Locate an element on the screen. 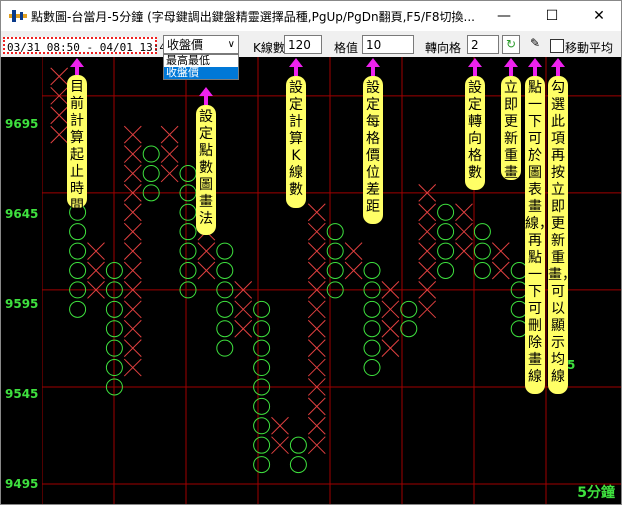  callout-moving-avg: 勾選此項再按立即更新重畫，可以顯示均線 is located at coordinates (562, 235).